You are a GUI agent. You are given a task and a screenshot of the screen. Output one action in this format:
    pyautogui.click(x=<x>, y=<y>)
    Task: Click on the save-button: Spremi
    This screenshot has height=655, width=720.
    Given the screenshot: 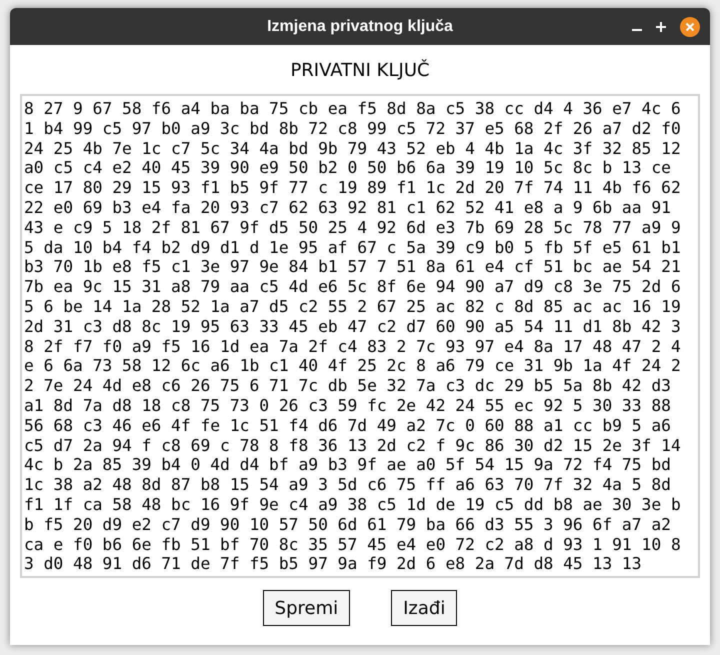 What is the action you would take?
    pyautogui.click(x=306, y=608)
    